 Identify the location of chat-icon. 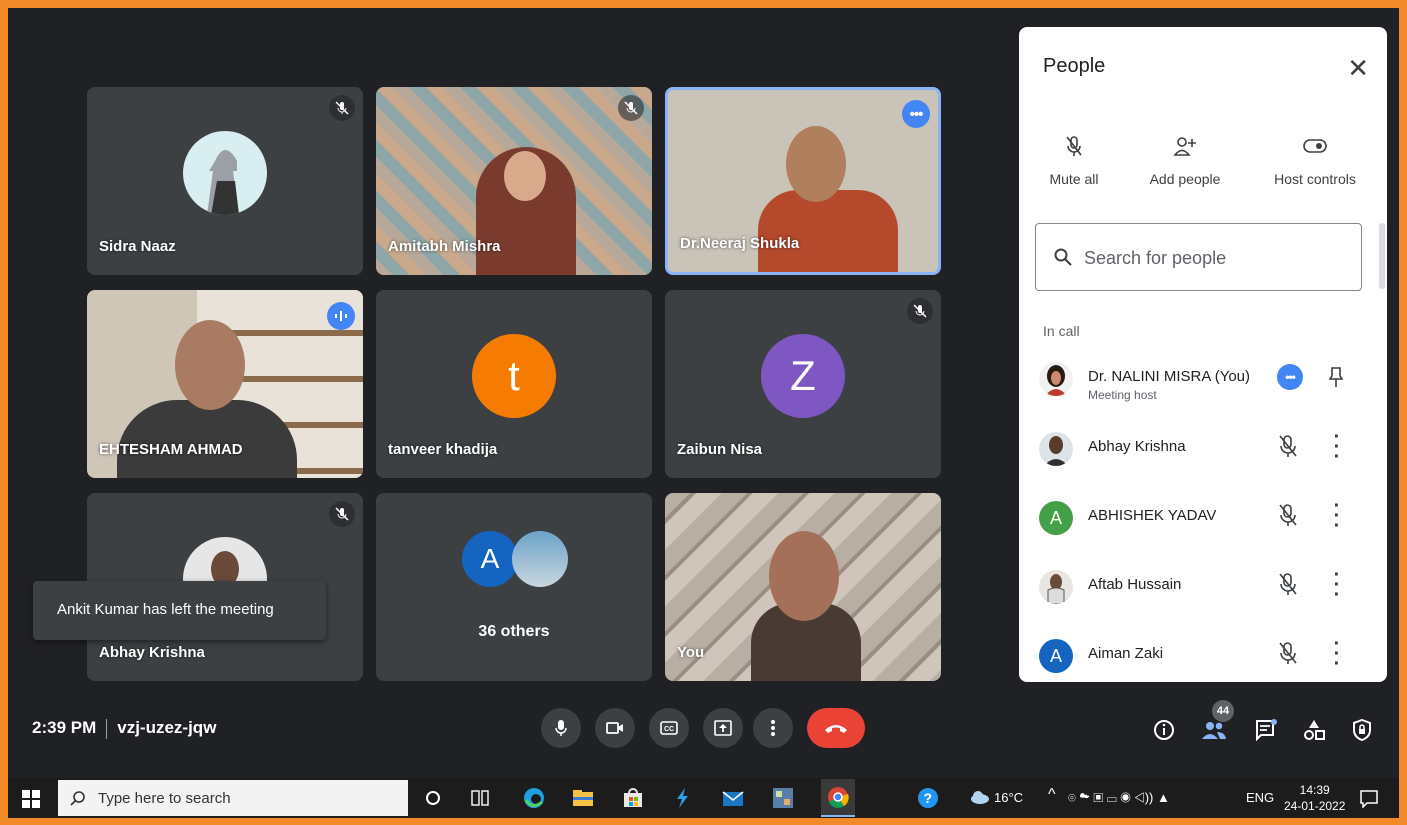
(1266, 730).